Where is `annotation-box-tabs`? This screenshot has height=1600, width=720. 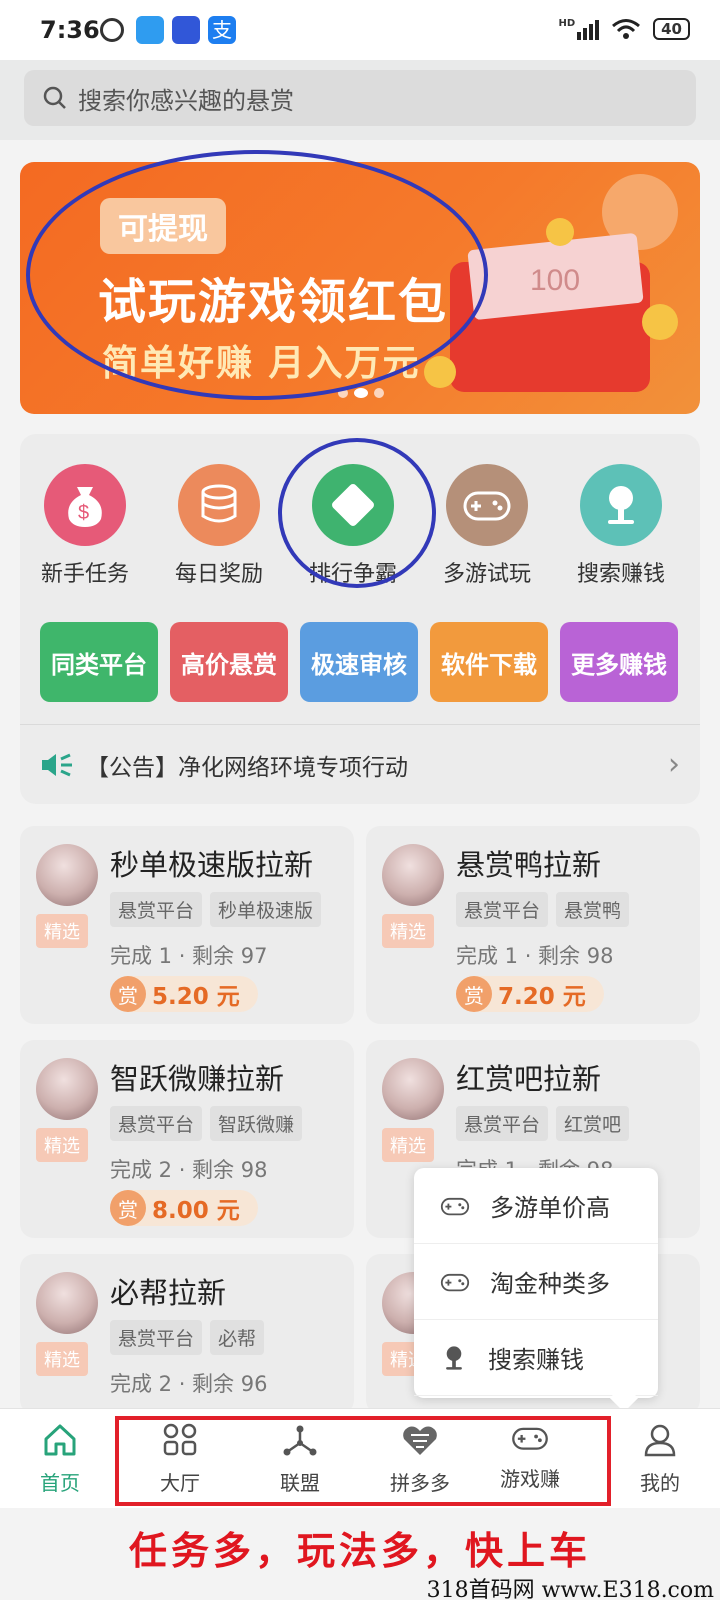 annotation-box-tabs is located at coordinates (363, 1461).